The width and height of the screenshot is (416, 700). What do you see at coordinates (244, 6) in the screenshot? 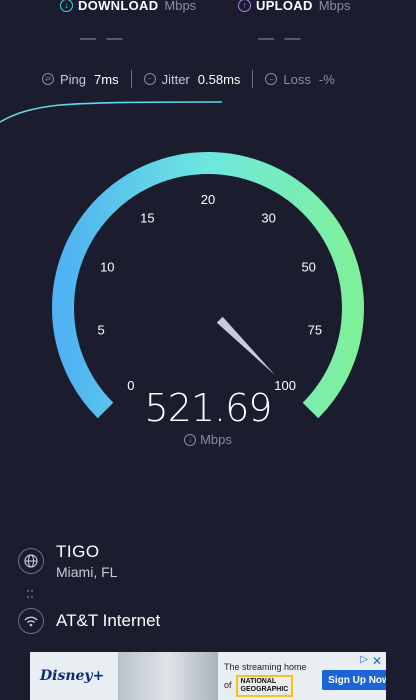
I see `upload-arrow-icon: ↑` at bounding box center [244, 6].